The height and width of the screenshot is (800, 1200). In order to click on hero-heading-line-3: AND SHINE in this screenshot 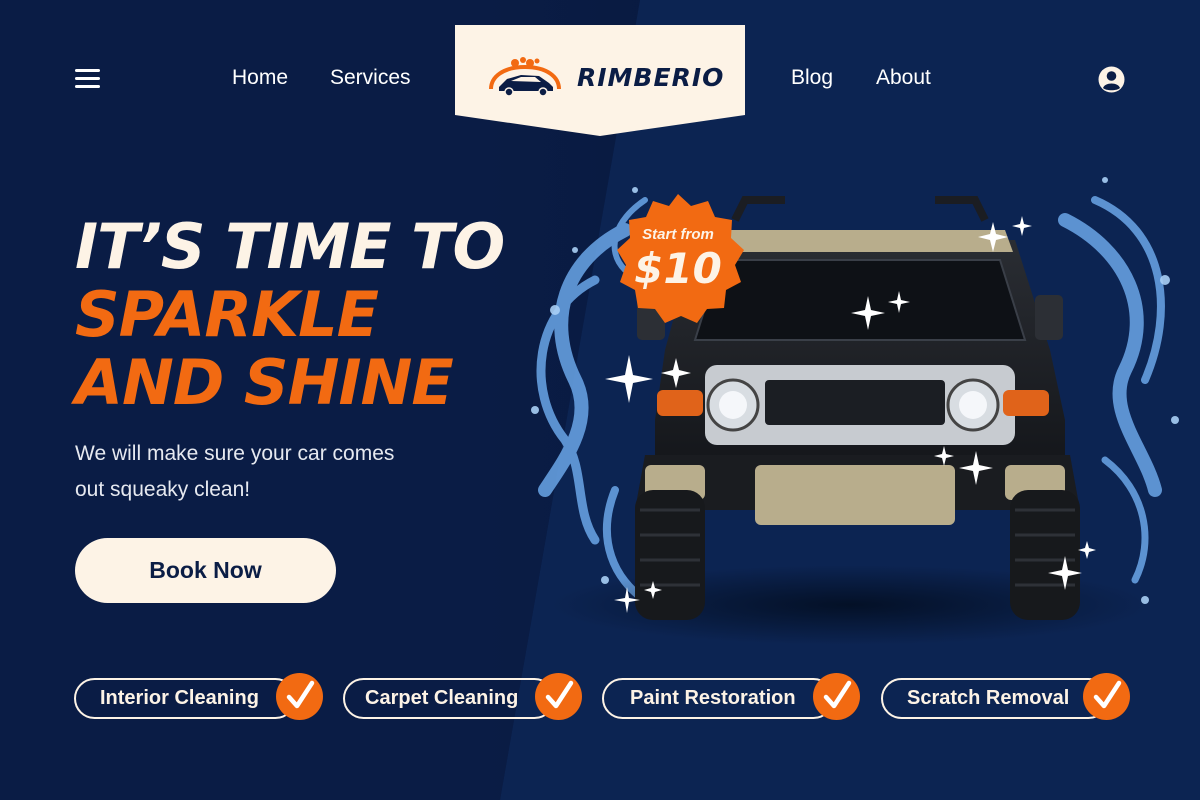, I will do `click(264, 382)`.